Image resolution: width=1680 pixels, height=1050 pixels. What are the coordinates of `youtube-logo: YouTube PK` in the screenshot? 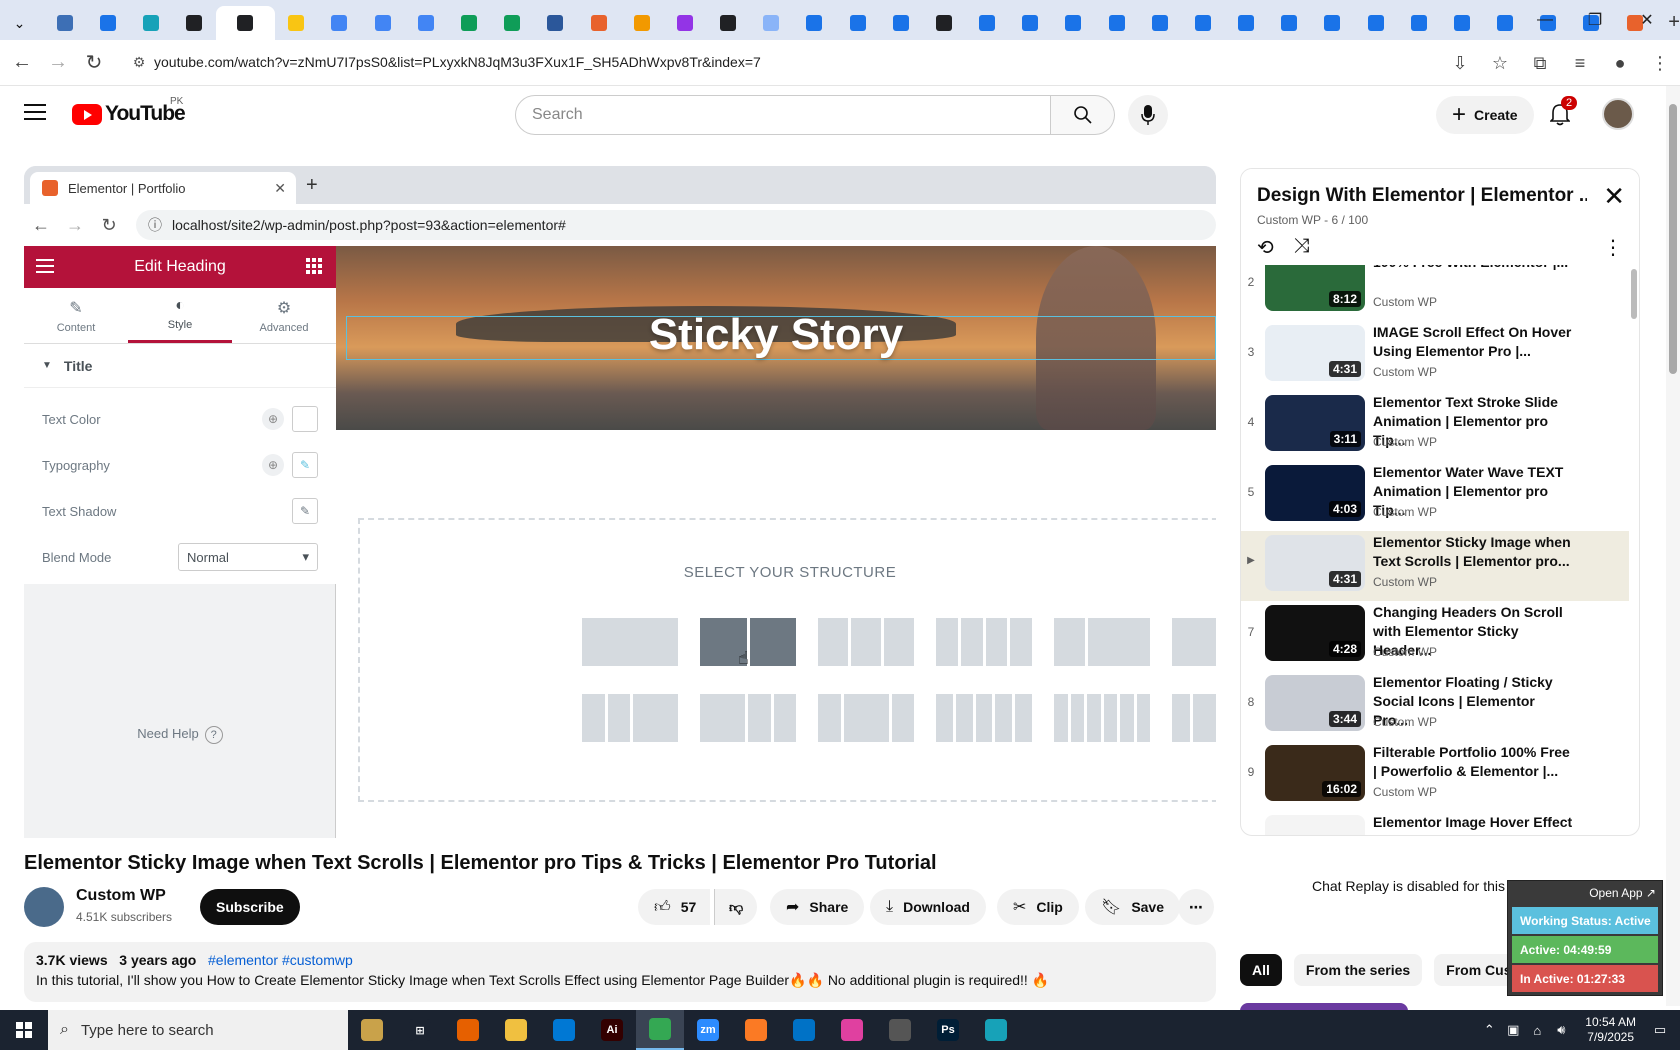 It's located at (129, 111).